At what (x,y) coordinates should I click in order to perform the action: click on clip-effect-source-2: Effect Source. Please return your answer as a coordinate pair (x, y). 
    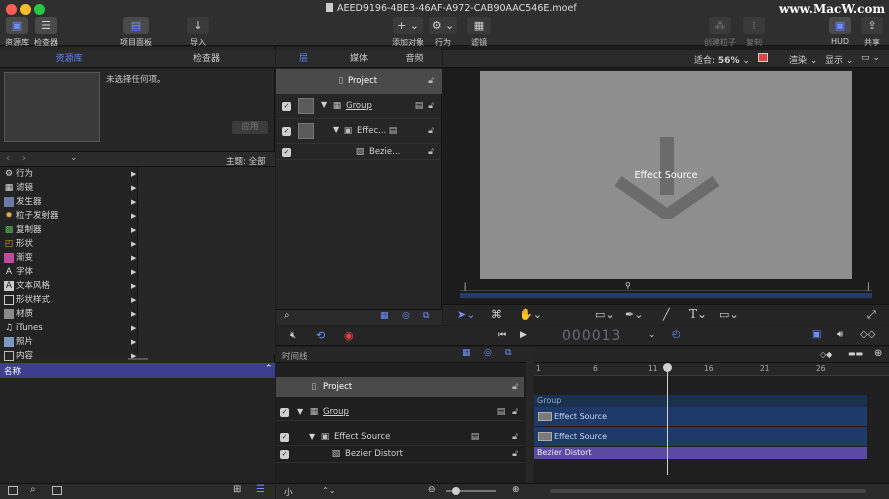
    Looking at the image, I should click on (700, 436).